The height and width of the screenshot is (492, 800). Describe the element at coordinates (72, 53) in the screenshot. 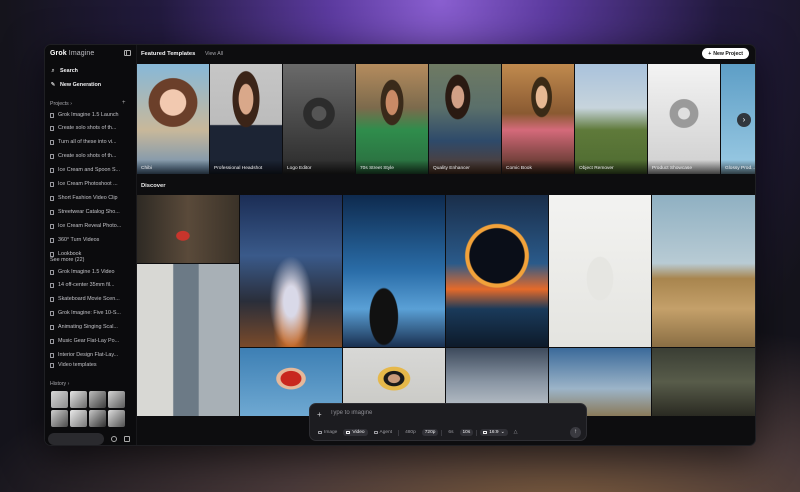

I see `app-logo: Grok Imagine` at that location.